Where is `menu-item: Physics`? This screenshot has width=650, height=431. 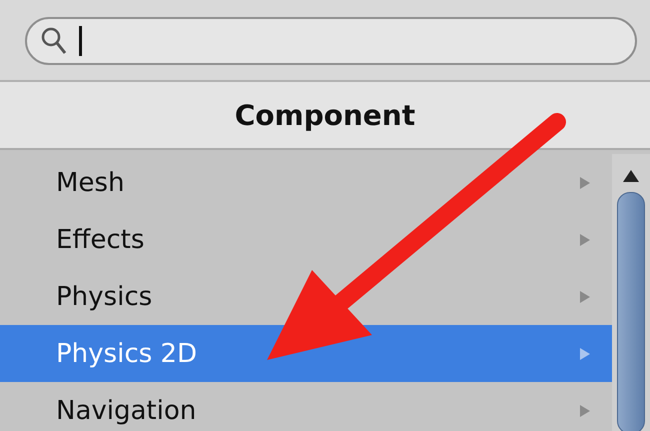 menu-item: Physics is located at coordinates (306, 296).